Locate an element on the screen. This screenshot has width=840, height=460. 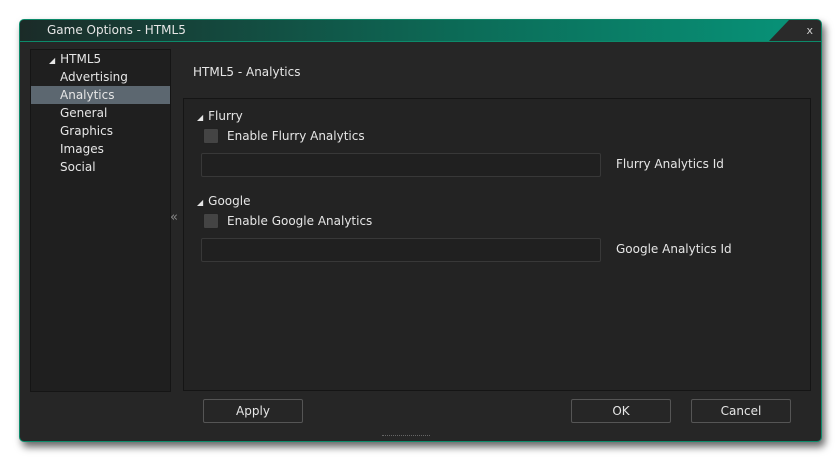
tree-item-graphics: Graphics is located at coordinates (100, 131).